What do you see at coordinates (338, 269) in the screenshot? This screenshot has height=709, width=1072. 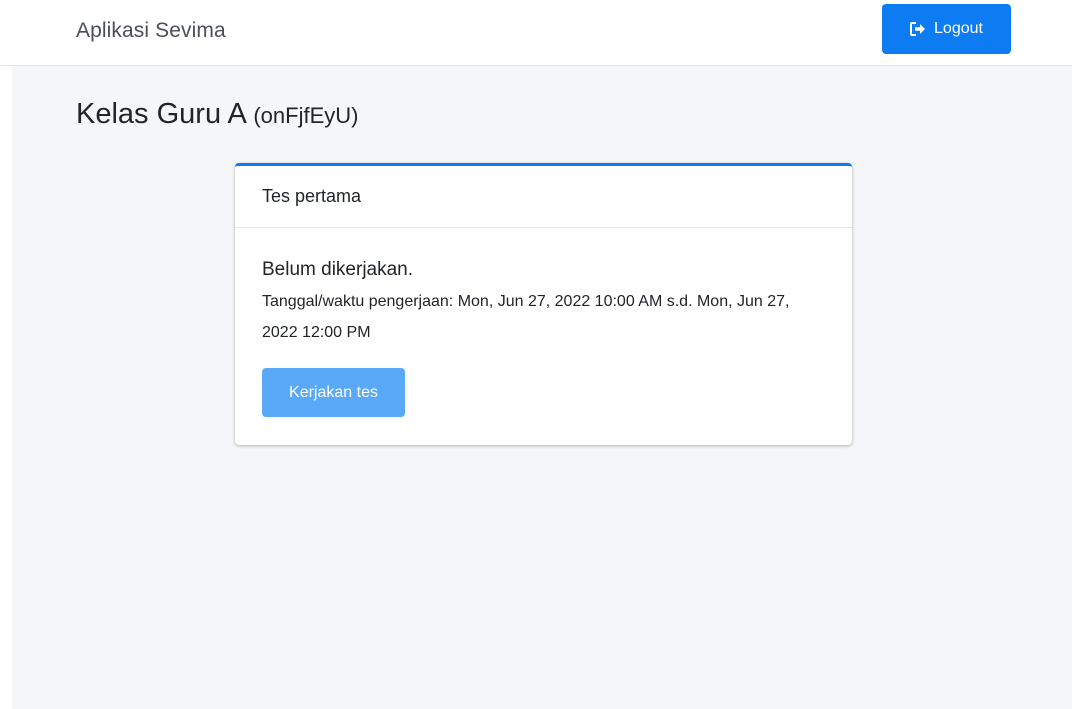 I see `test-status: Belum dikerjakan.` at bounding box center [338, 269].